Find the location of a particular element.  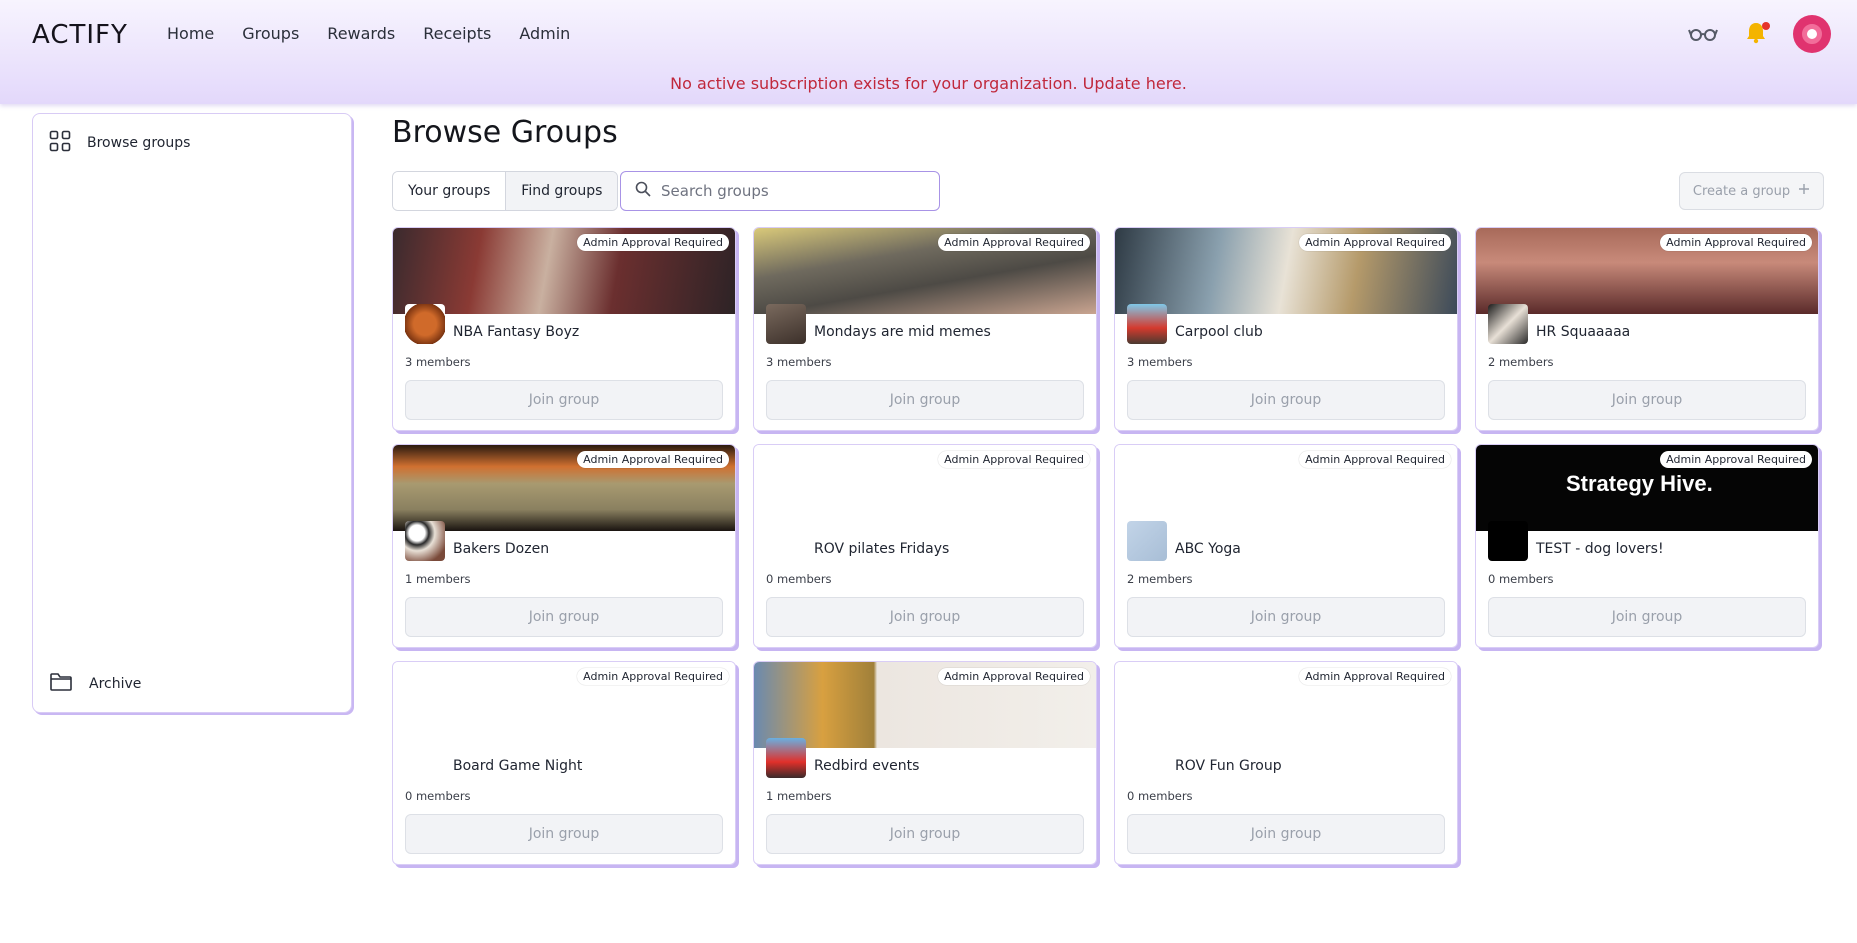

folder-icon is located at coordinates (61, 684).